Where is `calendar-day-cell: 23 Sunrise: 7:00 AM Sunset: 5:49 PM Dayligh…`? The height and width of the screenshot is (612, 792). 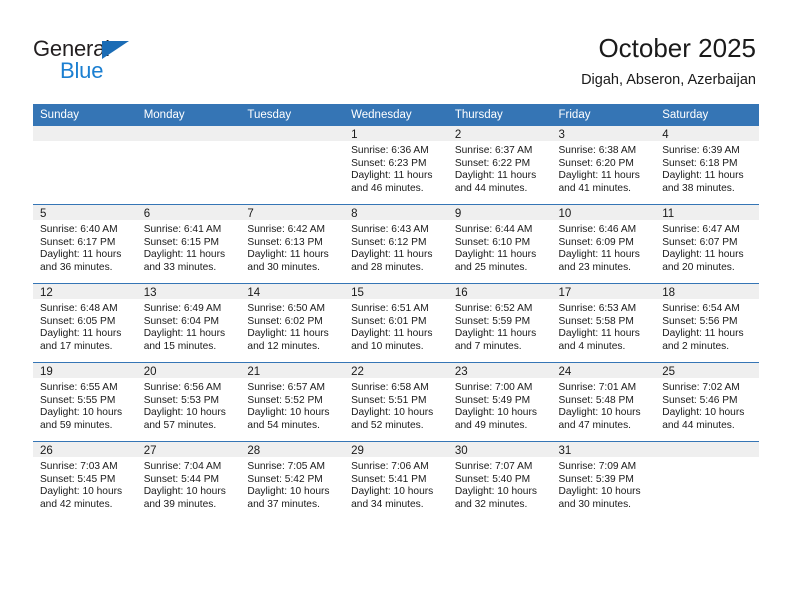 calendar-day-cell: 23 Sunrise: 7:00 AM Sunset: 5:49 PM Dayligh… is located at coordinates (499, 402).